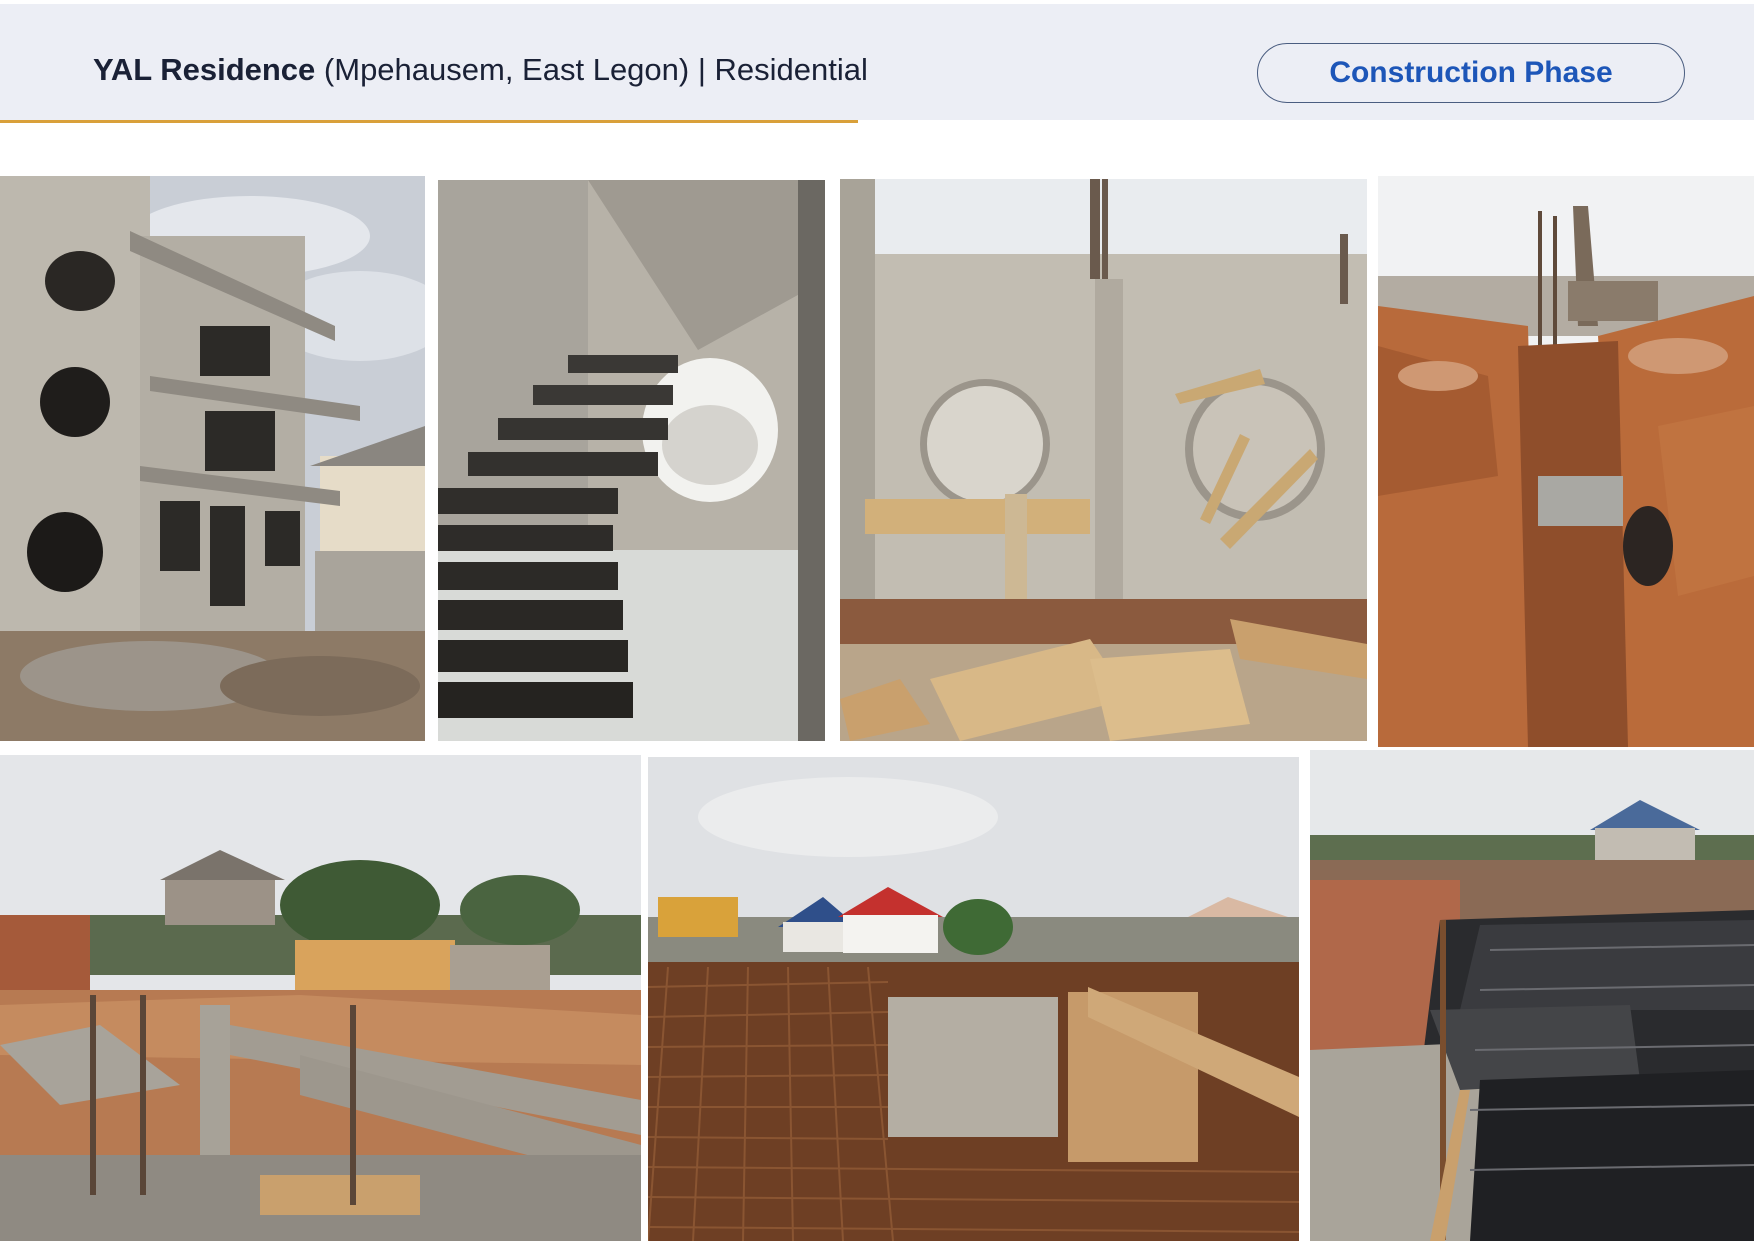 The width and height of the screenshot is (1754, 1241). I want to click on photo-rebar-grid-slab: rebar-grid-slab, so click(973, 999).